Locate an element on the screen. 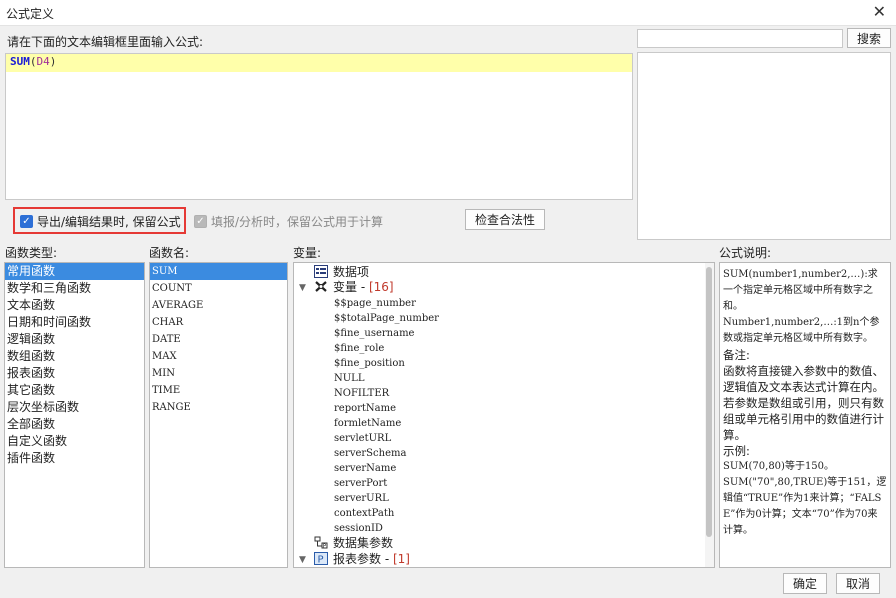 The image size is (896, 598). title-bar: 公式定义 ✕ is located at coordinates (448, 13).